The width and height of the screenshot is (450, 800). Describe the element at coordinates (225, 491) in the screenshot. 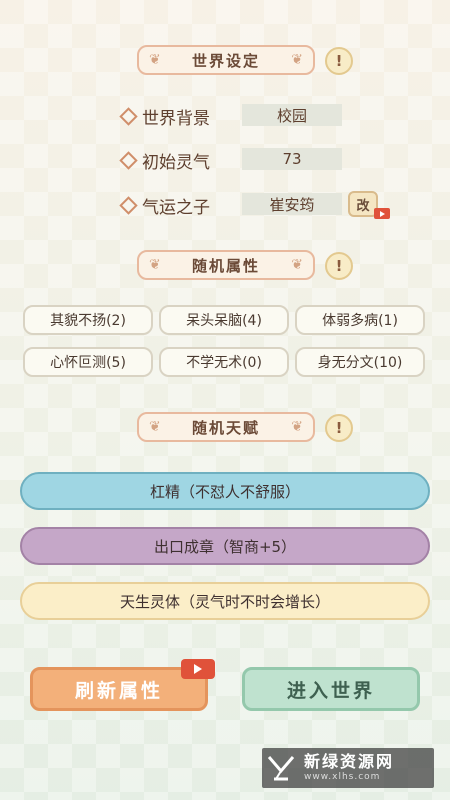

I see `talent-pill-1: 杠精（不怼人不舒服）` at that location.